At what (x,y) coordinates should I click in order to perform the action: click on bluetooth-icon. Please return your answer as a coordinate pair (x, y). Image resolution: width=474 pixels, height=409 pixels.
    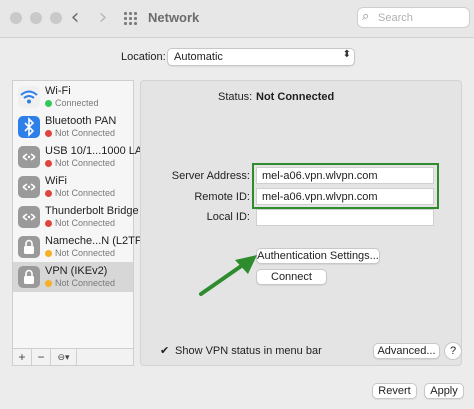
    Looking at the image, I should click on (29, 127).